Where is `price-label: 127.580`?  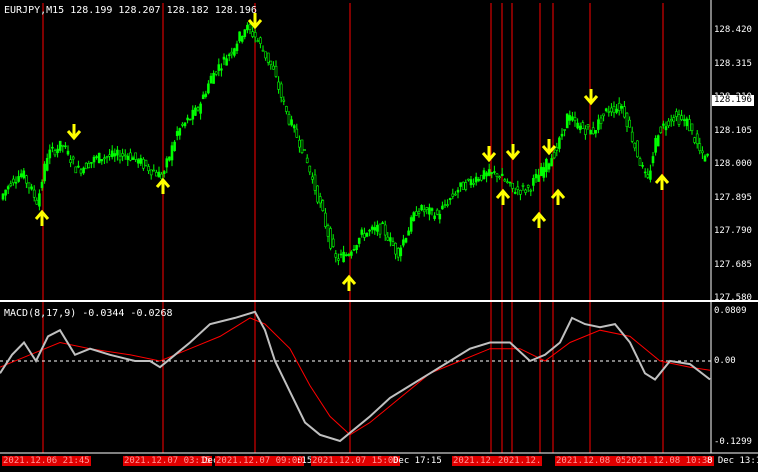 price-label: 127.580 is located at coordinates (733, 298).